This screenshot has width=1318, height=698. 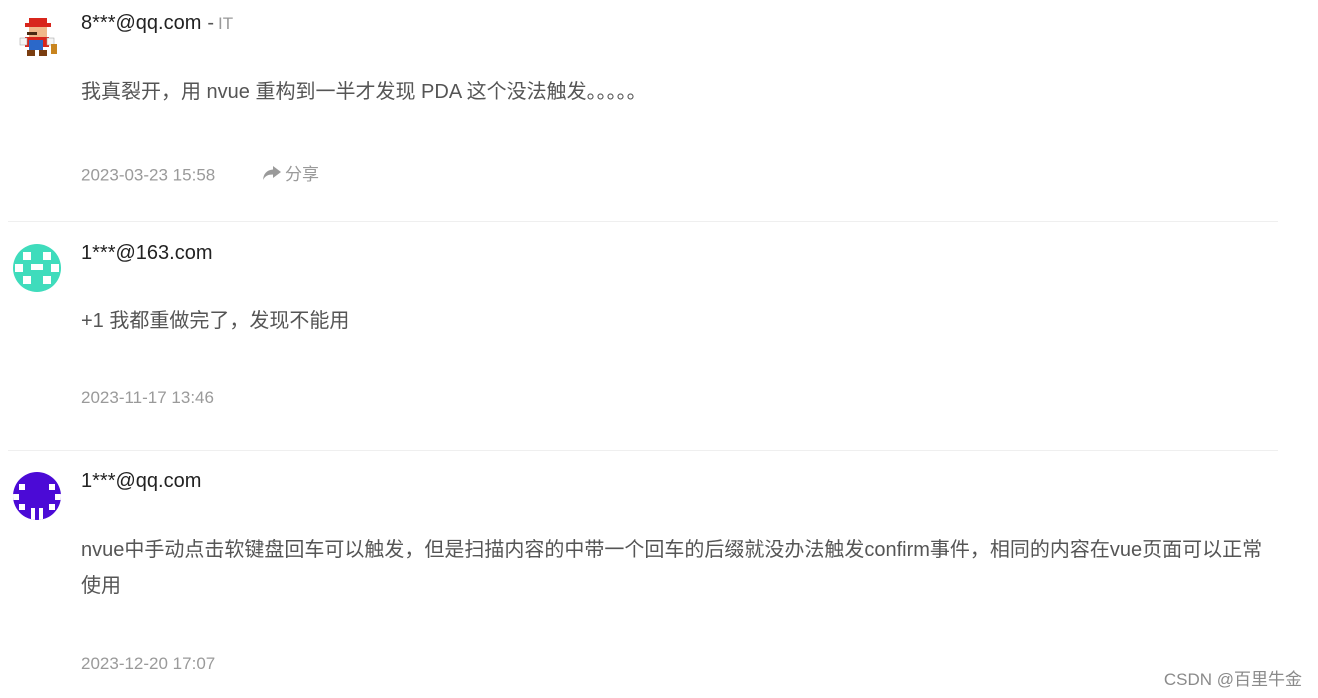 What do you see at coordinates (226, 23) in the screenshot?
I see `user-tag: IT` at bounding box center [226, 23].